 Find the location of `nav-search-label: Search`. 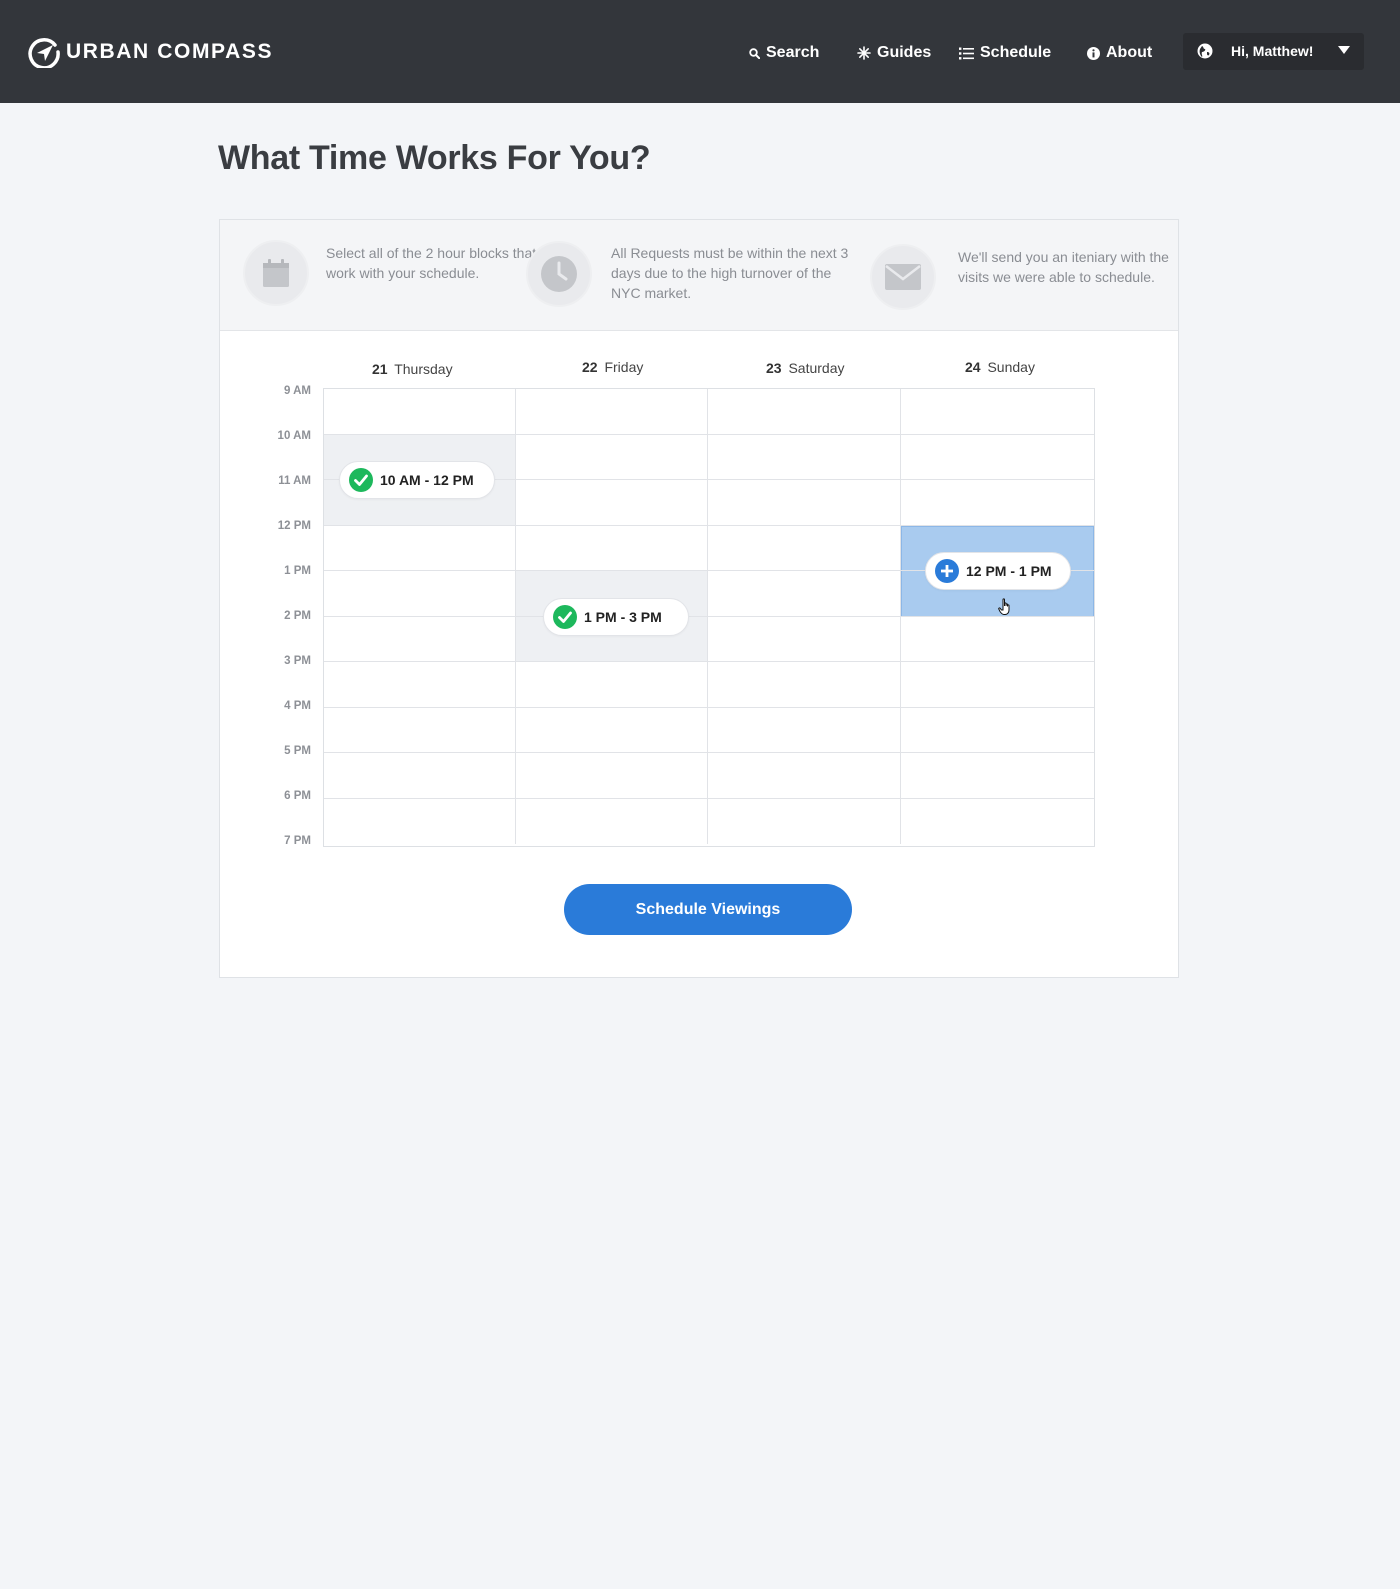

nav-search-label: Search is located at coordinates (793, 52).